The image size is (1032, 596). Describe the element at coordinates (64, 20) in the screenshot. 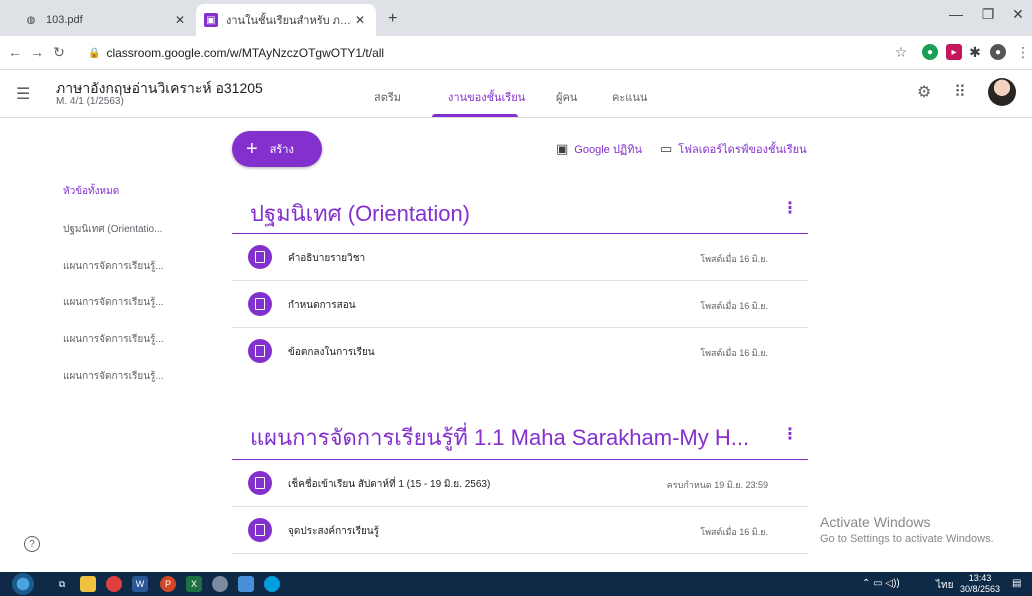

I see `tab-title: 103.pdf` at that location.